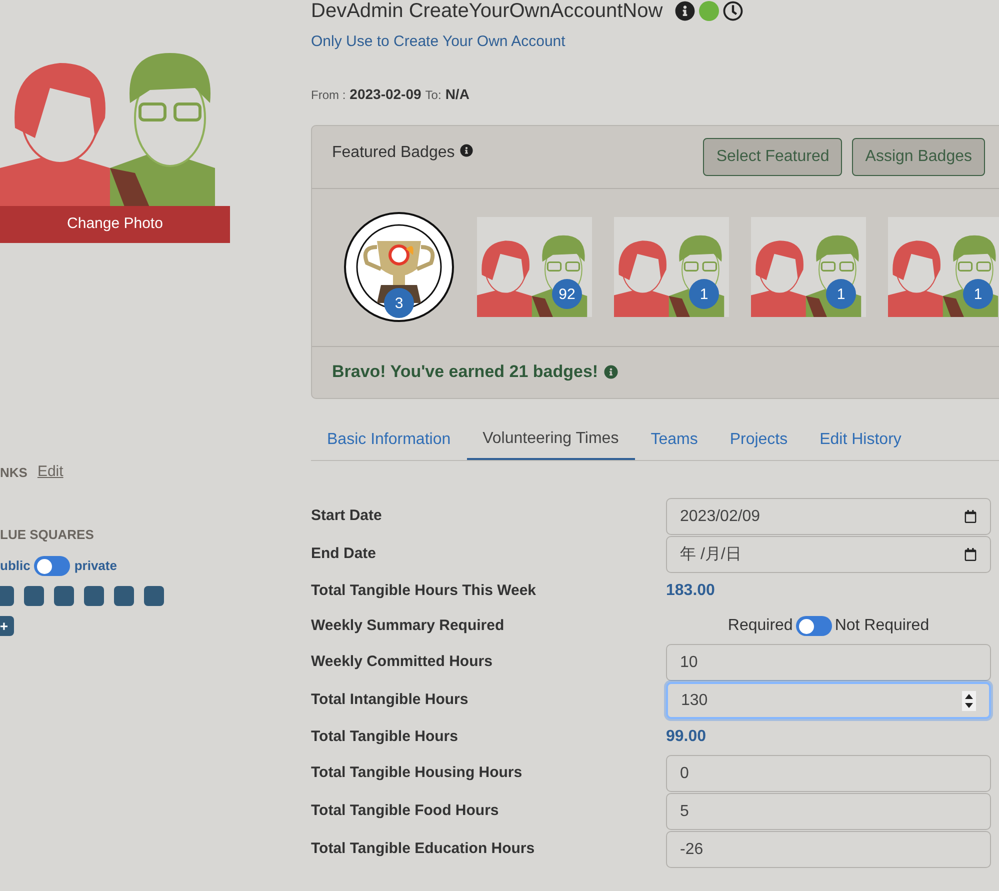 The image size is (999, 891). What do you see at coordinates (457, 94) in the screenshot?
I see `to-value: N/A` at bounding box center [457, 94].